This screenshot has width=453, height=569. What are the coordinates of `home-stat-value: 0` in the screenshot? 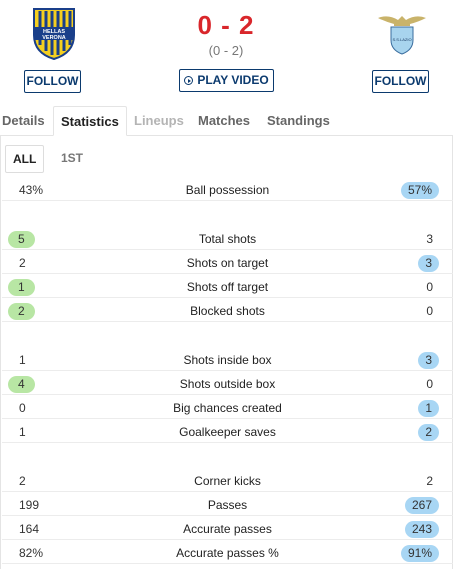 It's located at (22, 408).